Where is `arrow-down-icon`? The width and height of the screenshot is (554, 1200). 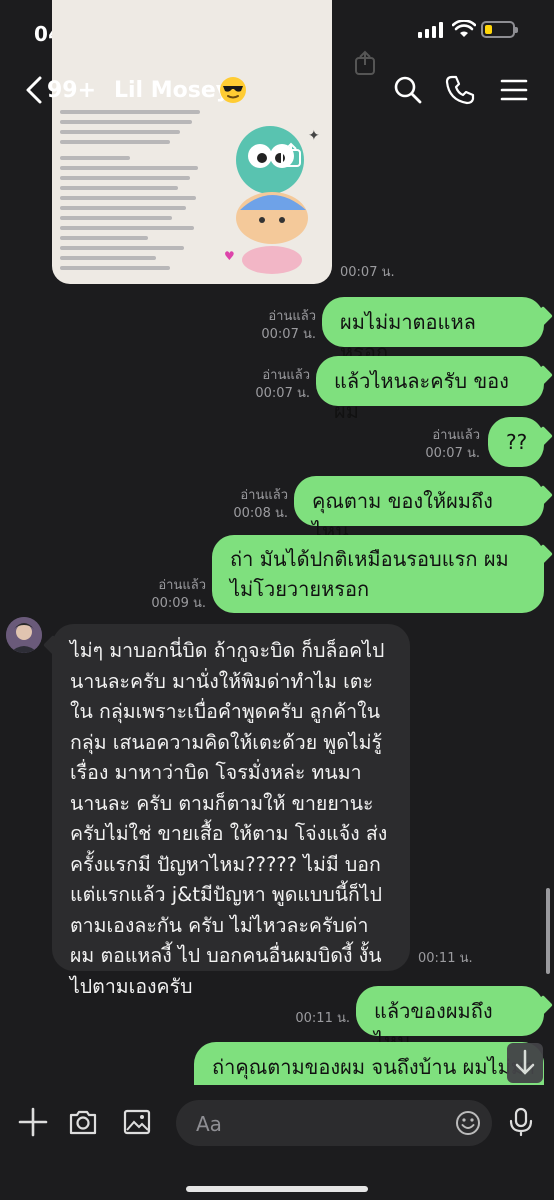
arrow-down-icon is located at coordinates (525, 1062).